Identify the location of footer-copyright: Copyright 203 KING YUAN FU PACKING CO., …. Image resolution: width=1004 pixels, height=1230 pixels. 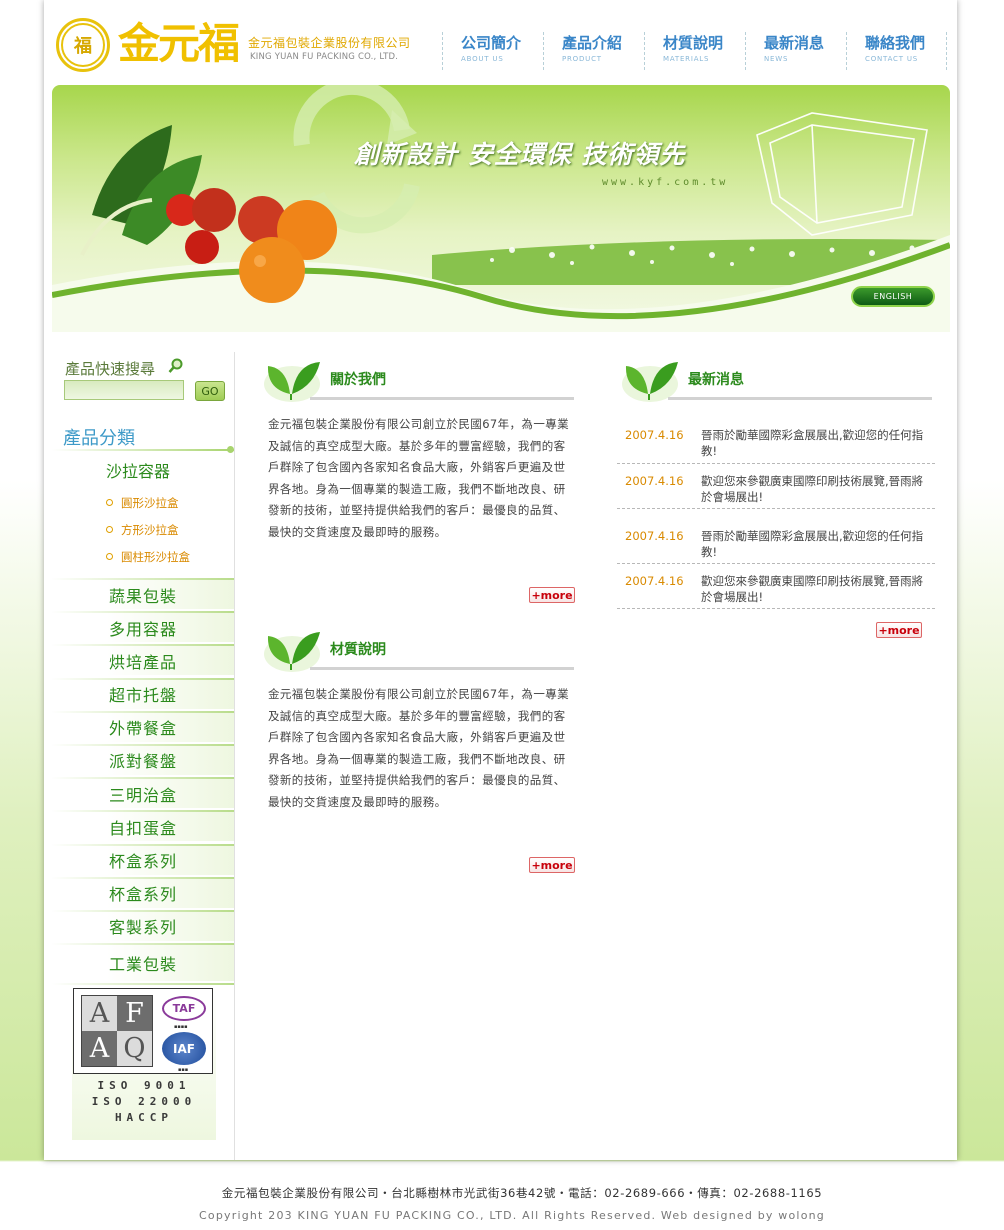
(512, 1215).